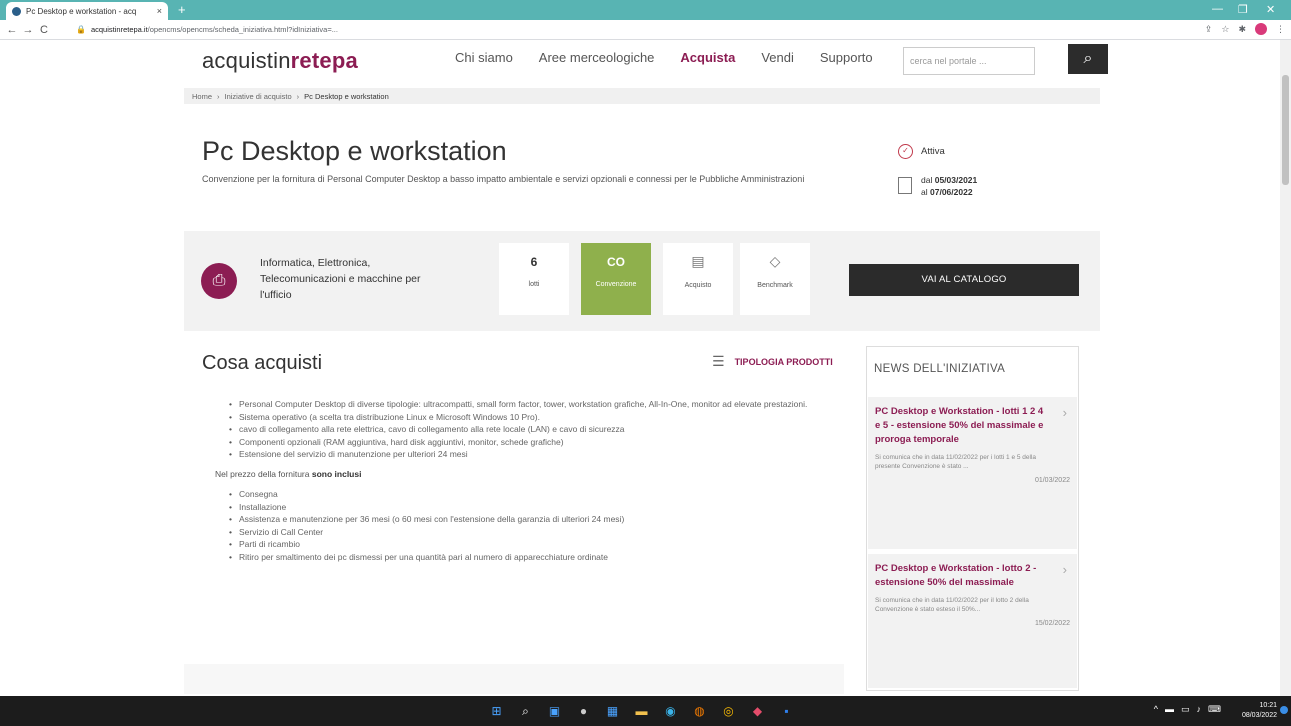  I want to click on tab-title: Pc Desktop e workstation - acq, so click(81, 11).